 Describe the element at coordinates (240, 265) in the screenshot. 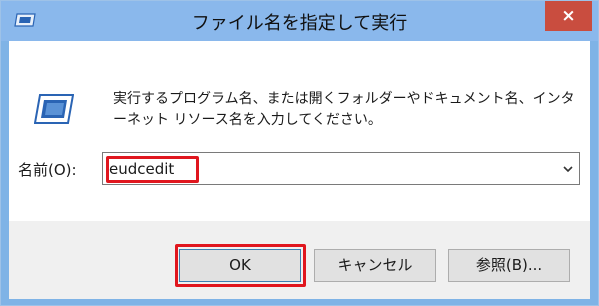

I see `ok-button: OK` at that location.